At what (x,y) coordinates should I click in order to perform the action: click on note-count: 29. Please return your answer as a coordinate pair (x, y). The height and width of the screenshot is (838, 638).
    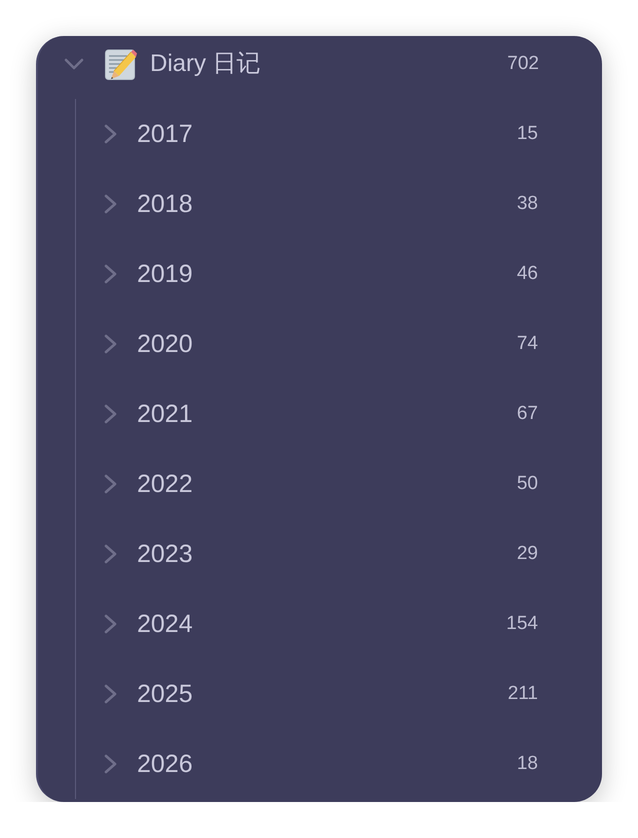
    Looking at the image, I should click on (527, 554).